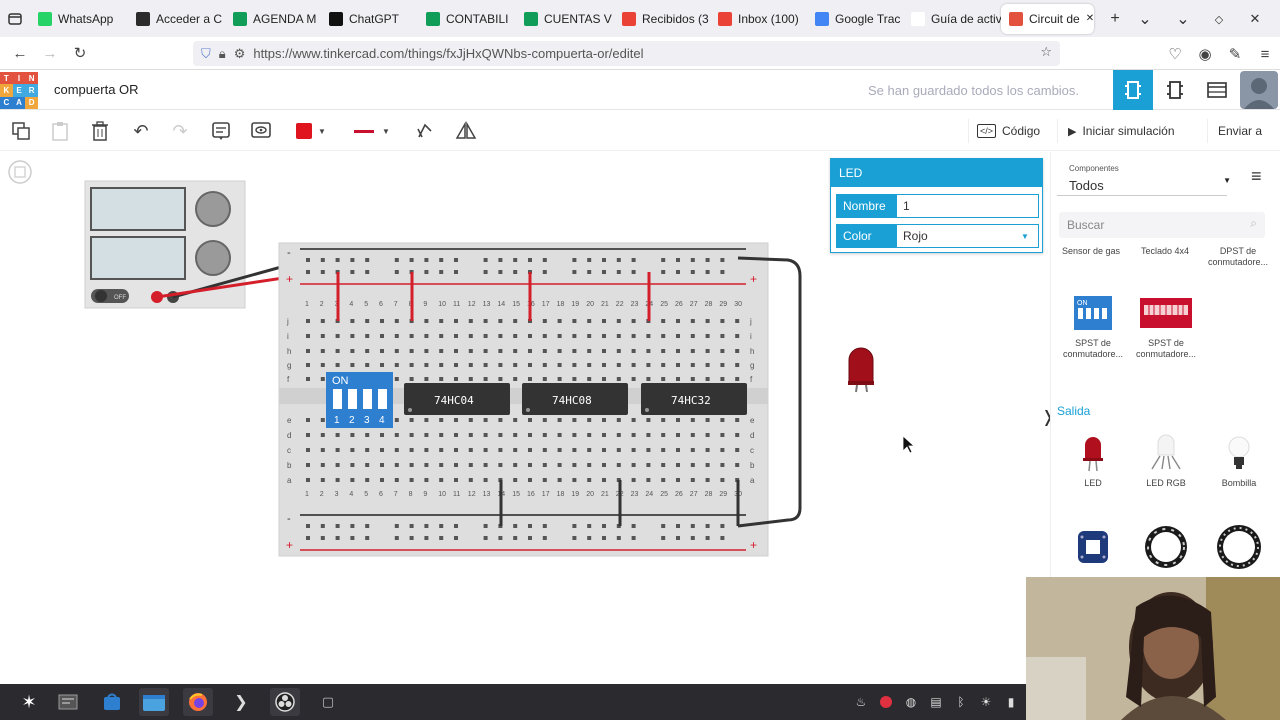 The height and width of the screenshot is (720, 1280). I want to click on browser-tab: Circuit de ✕, so click(1047, 18).